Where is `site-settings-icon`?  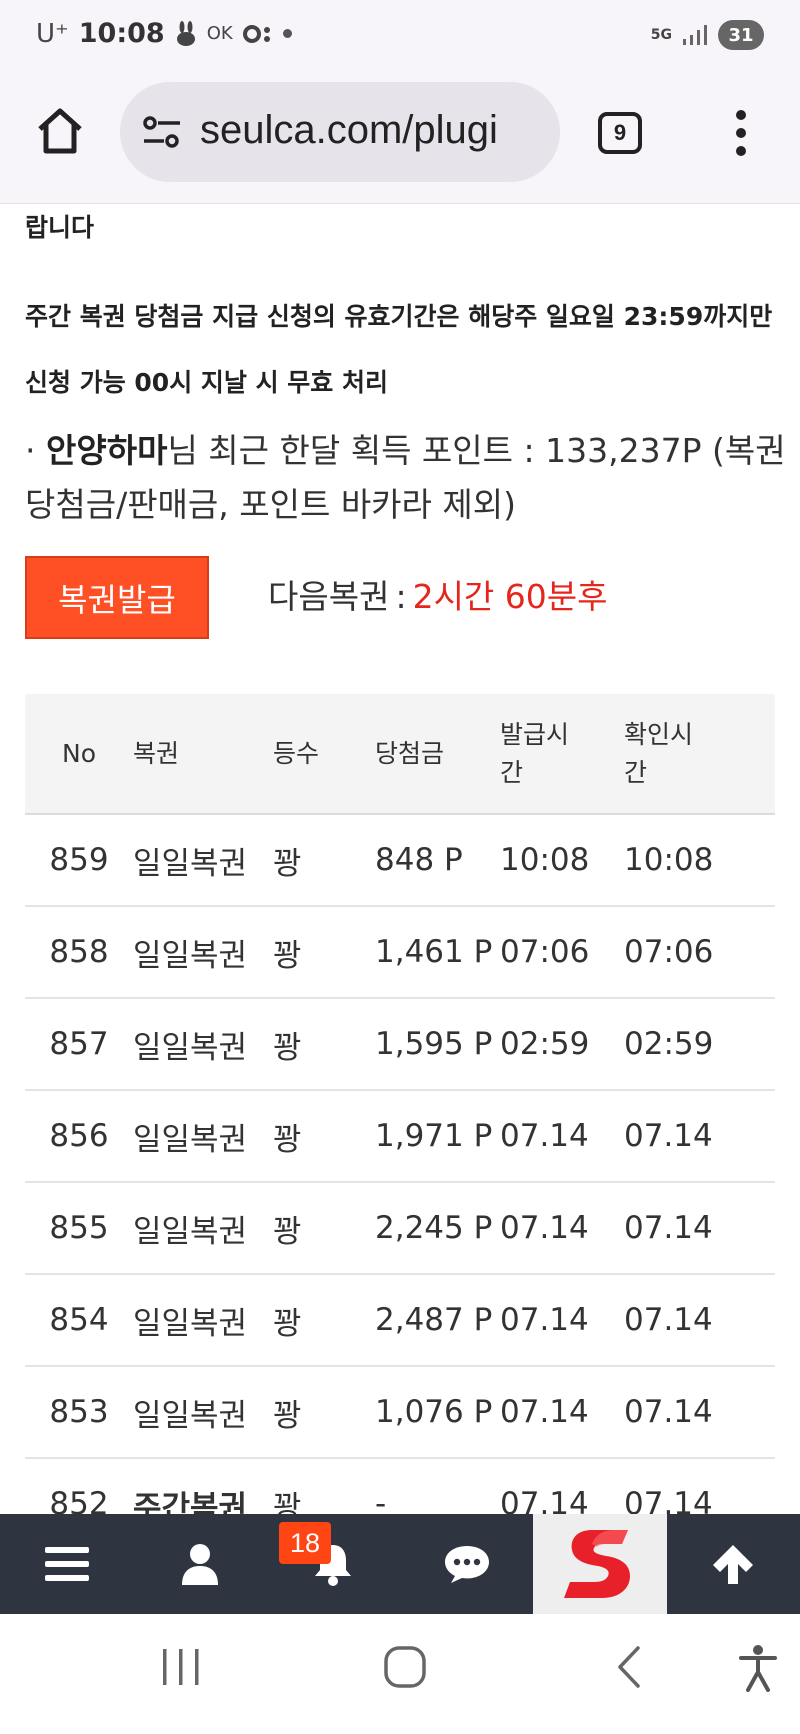 site-settings-icon is located at coordinates (162, 132).